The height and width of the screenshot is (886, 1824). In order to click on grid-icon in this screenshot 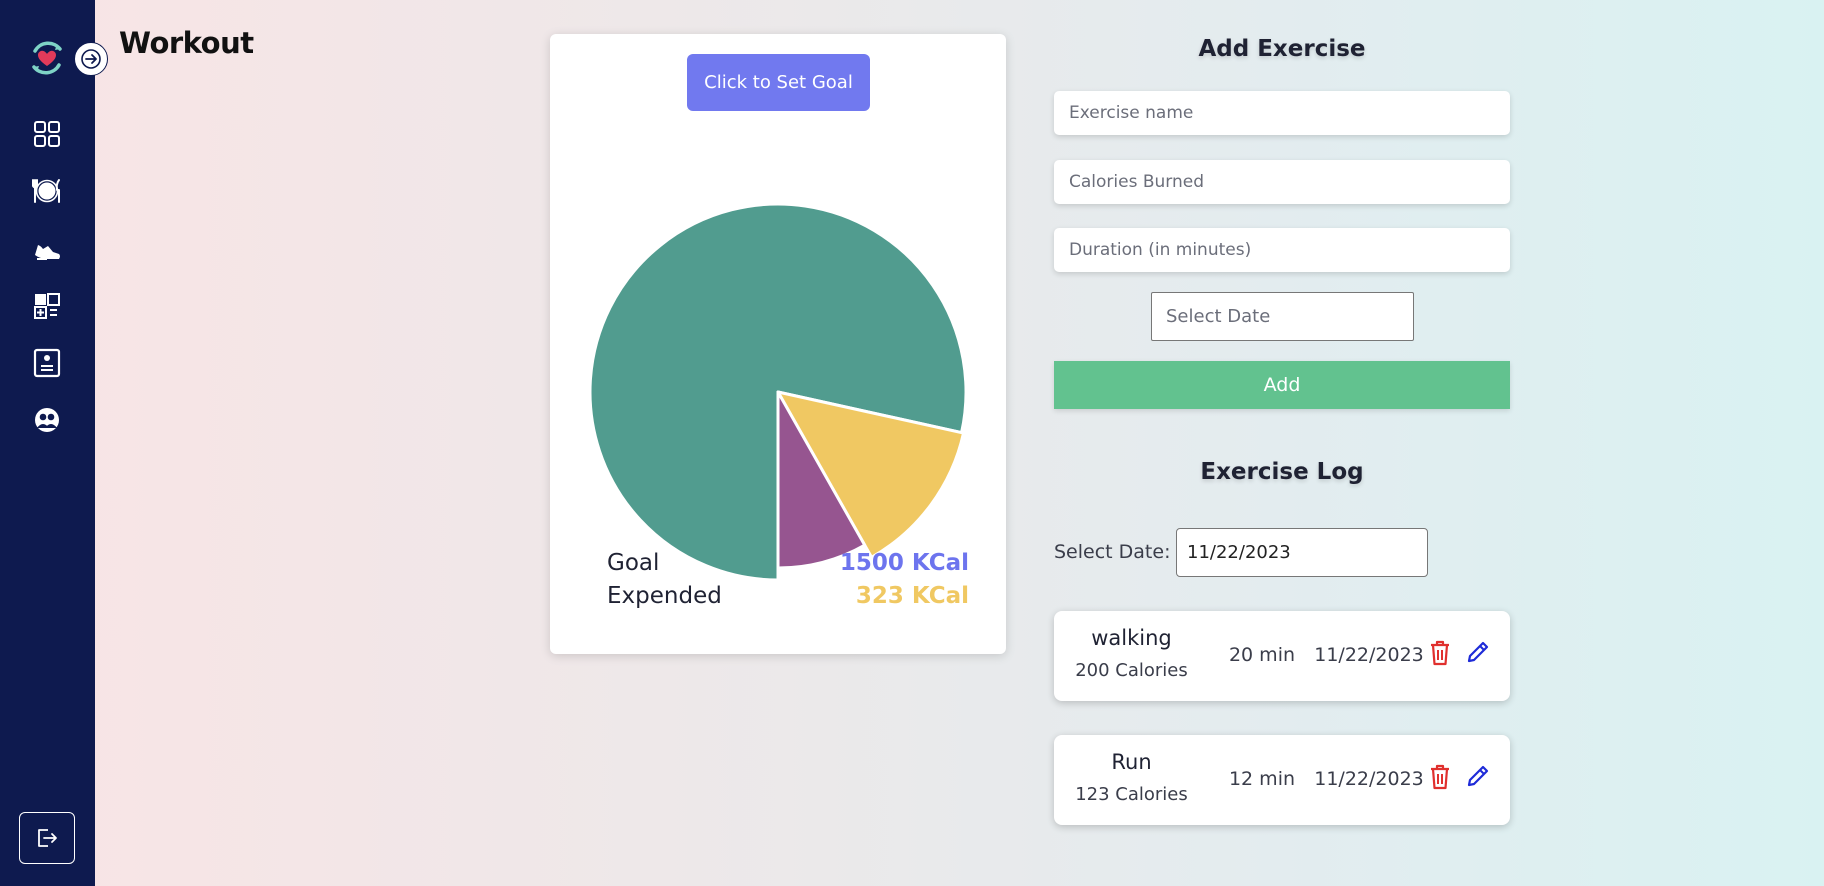, I will do `click(47, 134)`.